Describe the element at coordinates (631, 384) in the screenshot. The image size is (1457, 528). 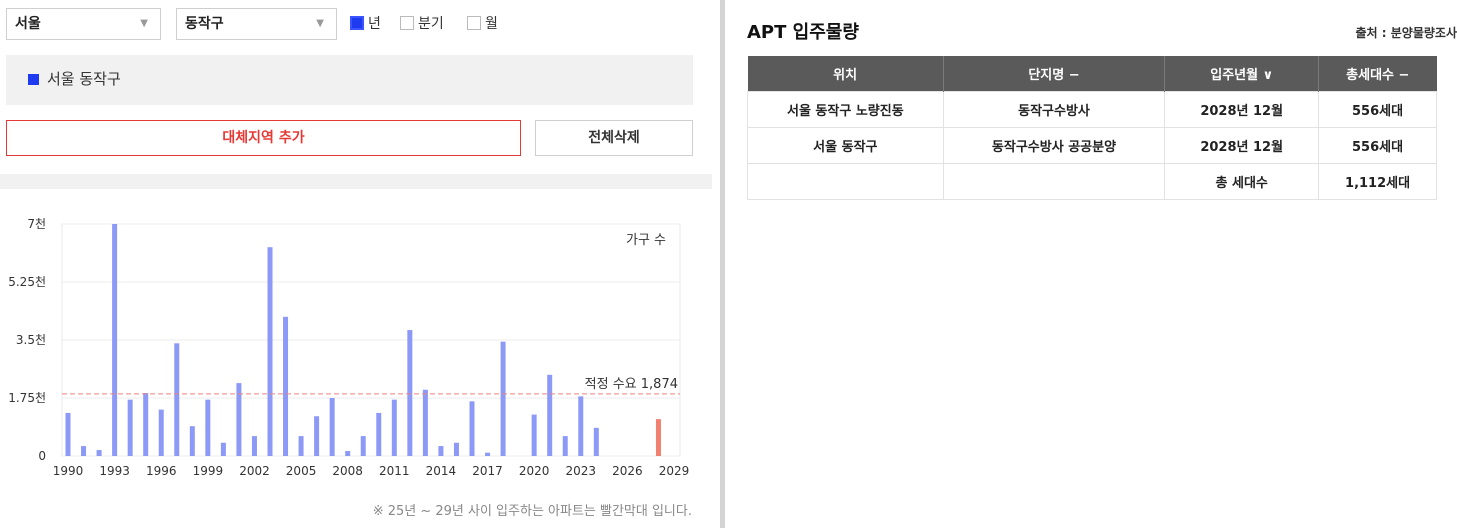
I see `reference-line-label: 적정 수요 1,874` at that location.